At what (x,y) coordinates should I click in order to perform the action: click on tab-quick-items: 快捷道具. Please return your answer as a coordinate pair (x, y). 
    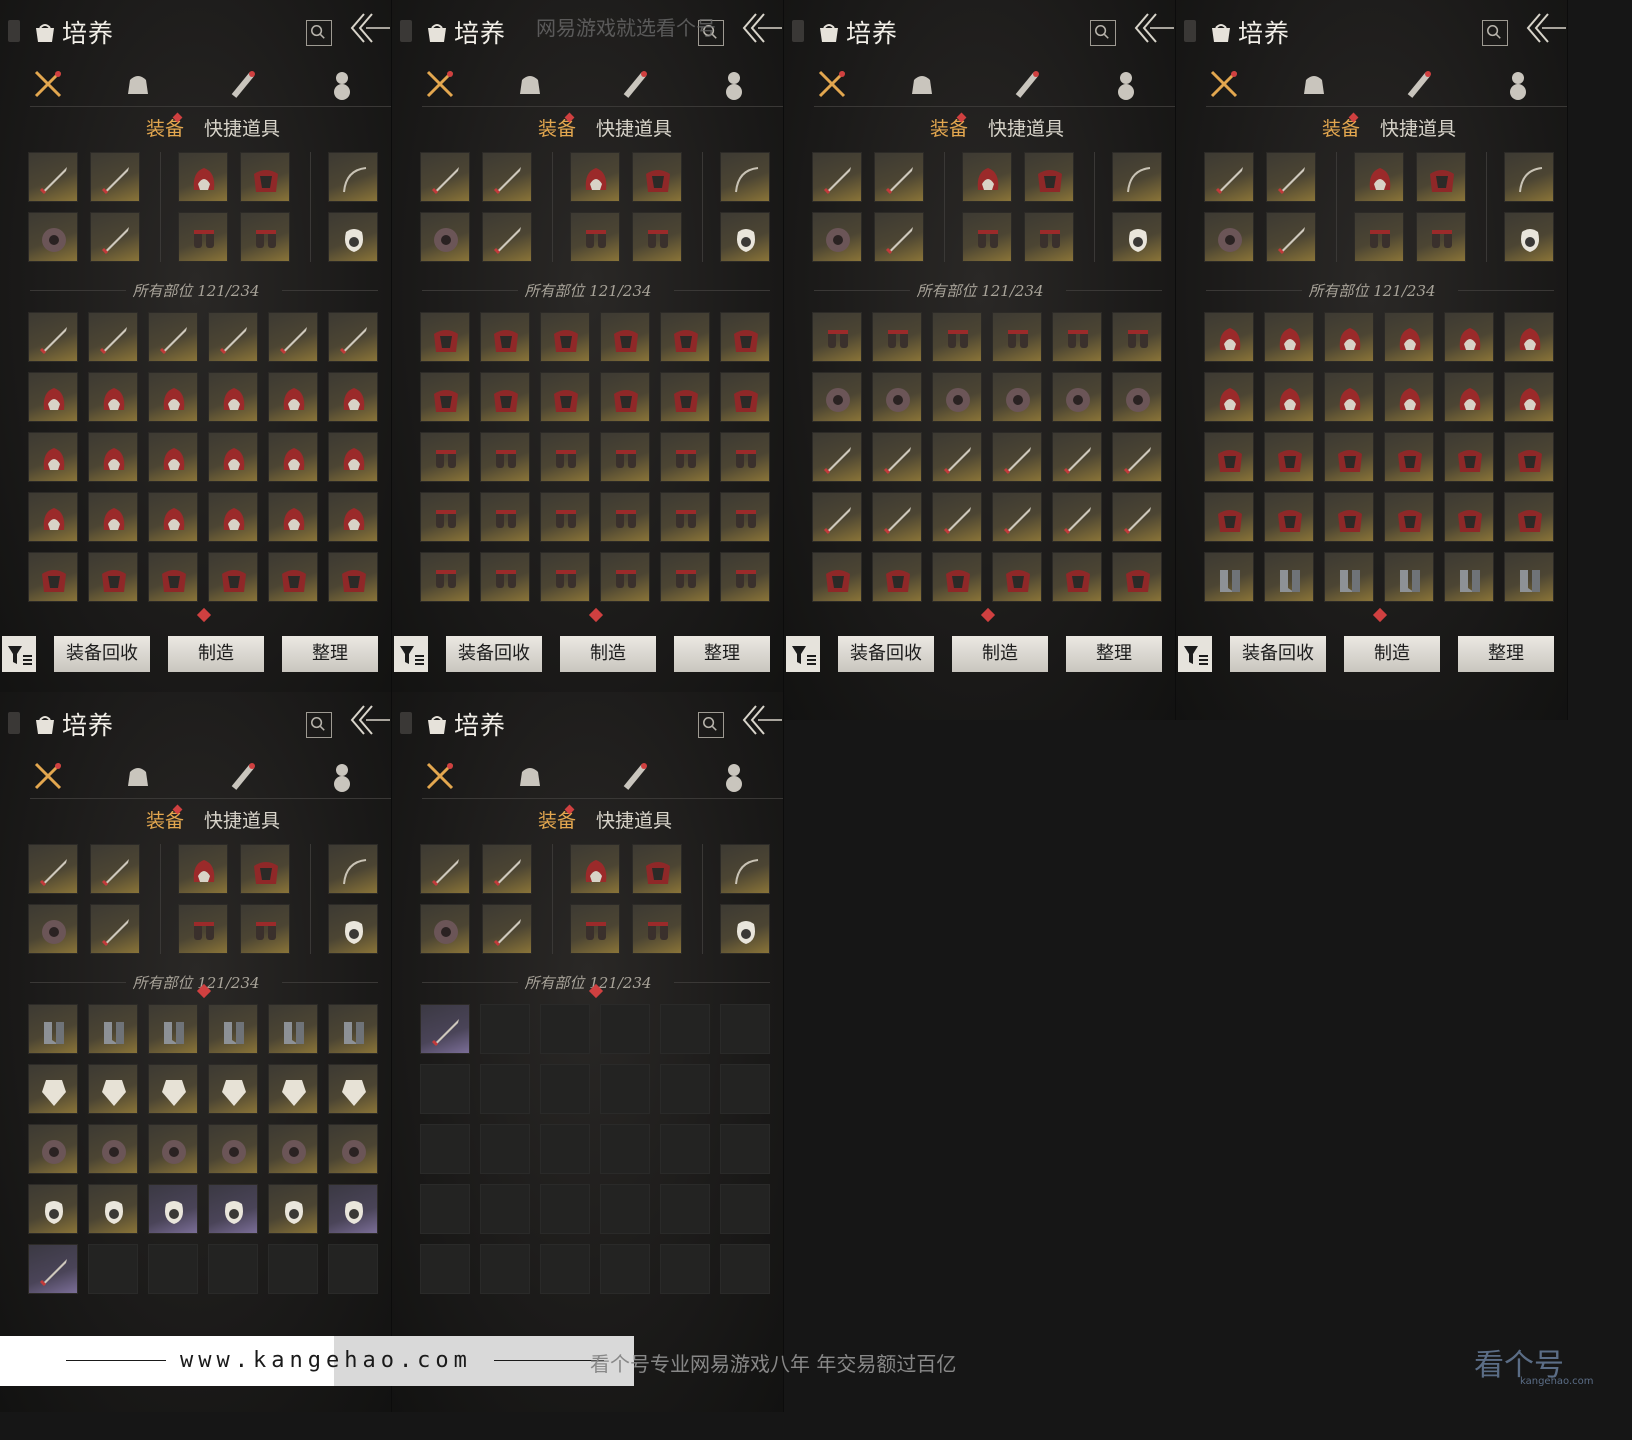
    Looking at the image, I should click on (634, 819).